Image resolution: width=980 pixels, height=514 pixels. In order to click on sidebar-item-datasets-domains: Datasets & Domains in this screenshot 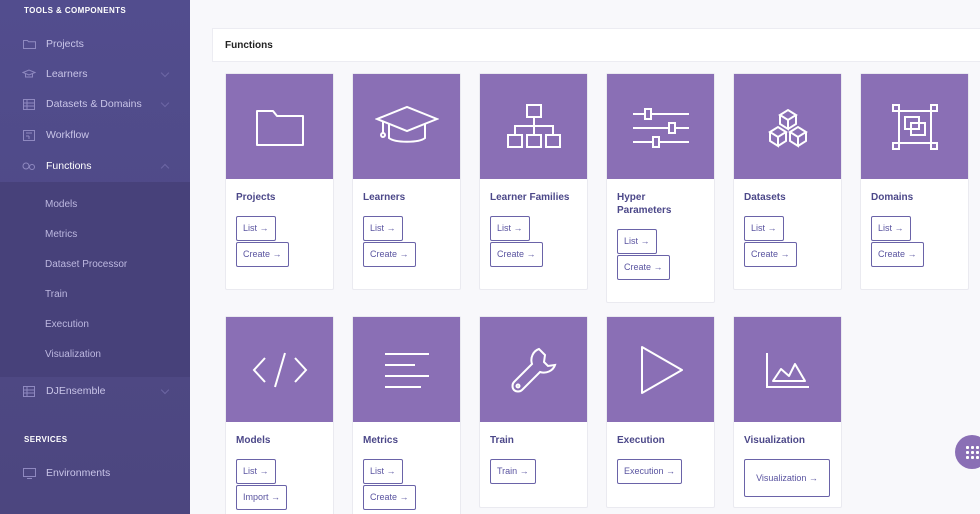, I will do `click(95, 104)`.